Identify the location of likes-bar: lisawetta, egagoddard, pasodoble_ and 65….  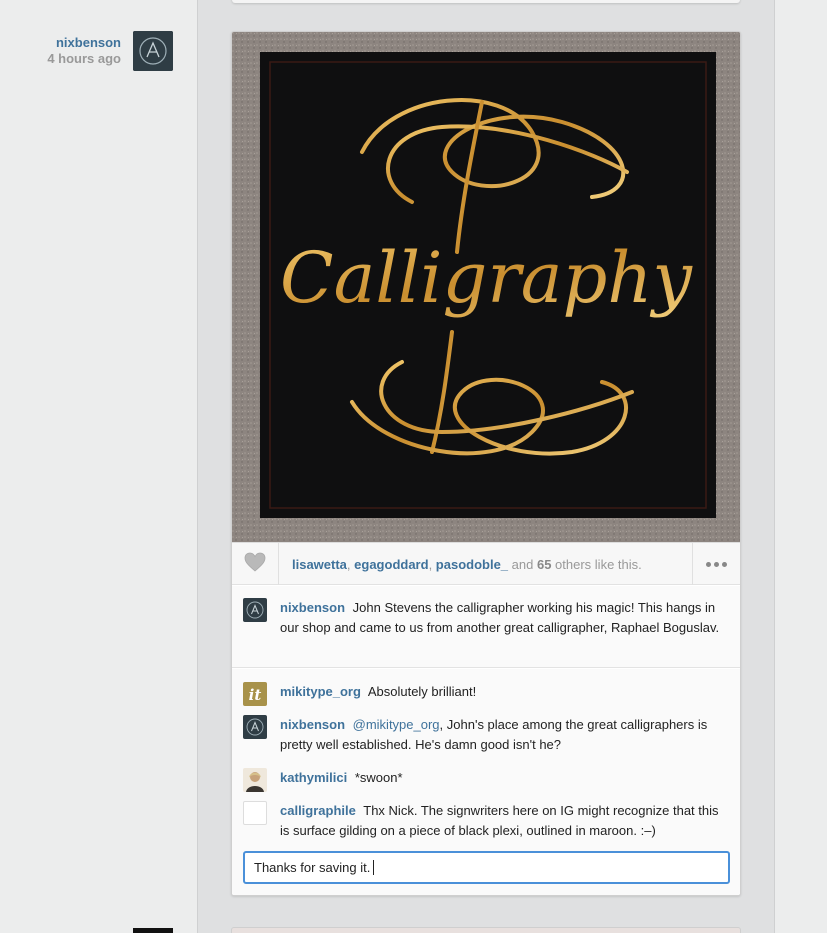
(486, 563).